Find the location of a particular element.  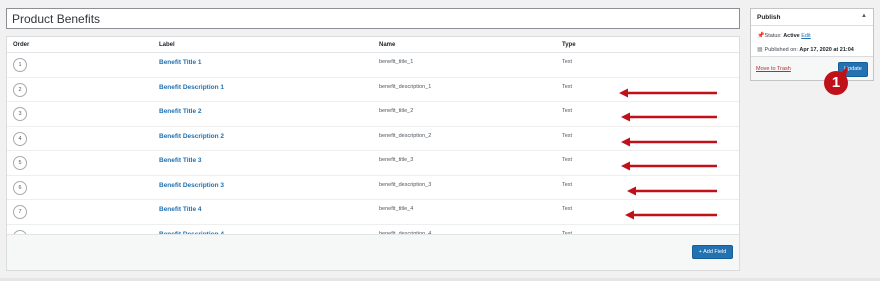

field-name: benefit_description_3 is located at coordinates (405, 184).